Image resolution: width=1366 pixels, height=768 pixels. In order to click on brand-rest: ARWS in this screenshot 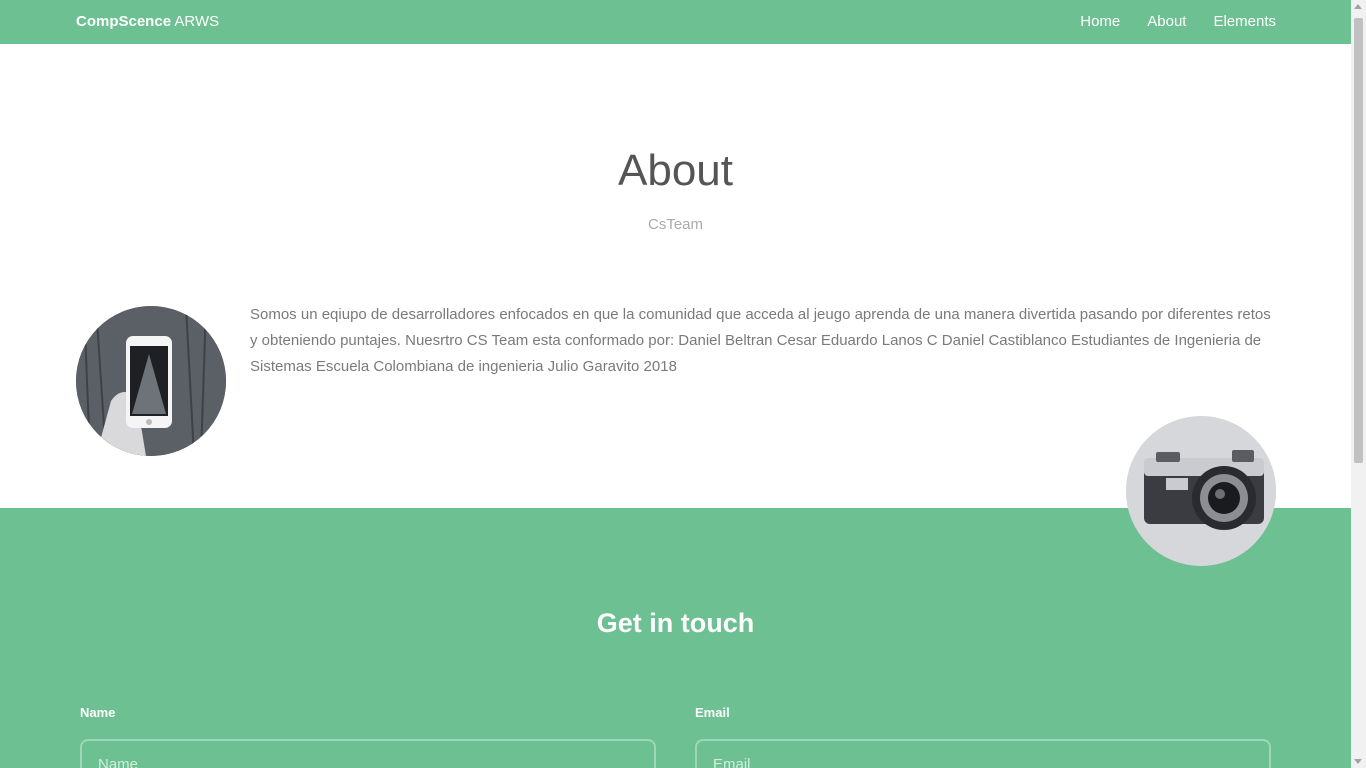, I will do `click(195, 21)`.